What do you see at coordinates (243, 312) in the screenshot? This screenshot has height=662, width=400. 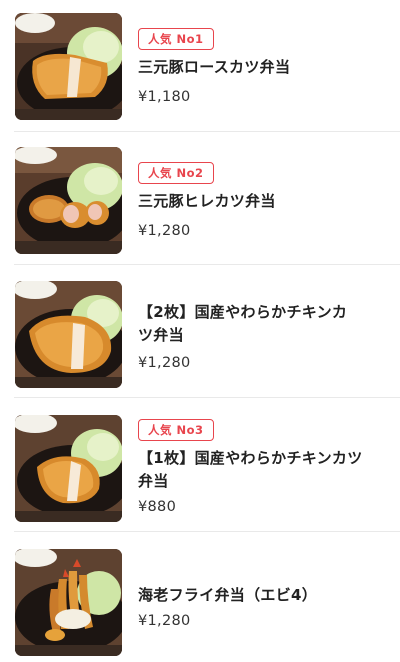 I see `item-name-line: 【2枚】国産やわらかチキンカ` at bounding box center [243, 312].